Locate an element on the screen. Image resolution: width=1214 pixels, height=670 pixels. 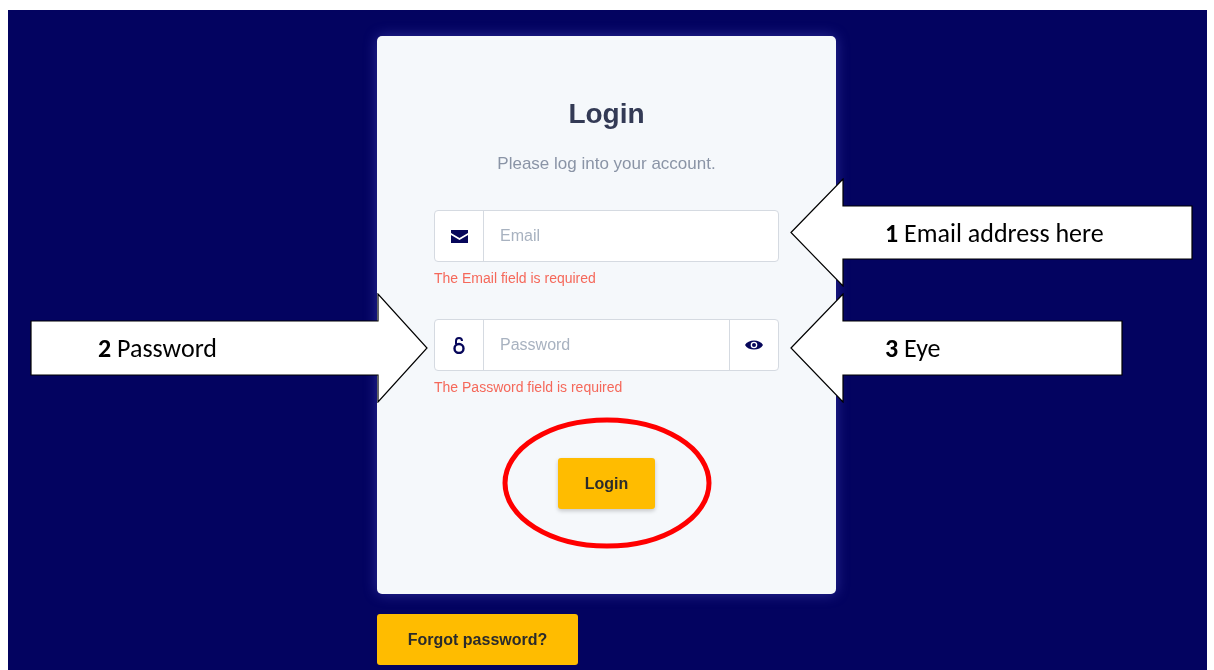
callout-label: 3 Eye is located at coordinates (913, 348).